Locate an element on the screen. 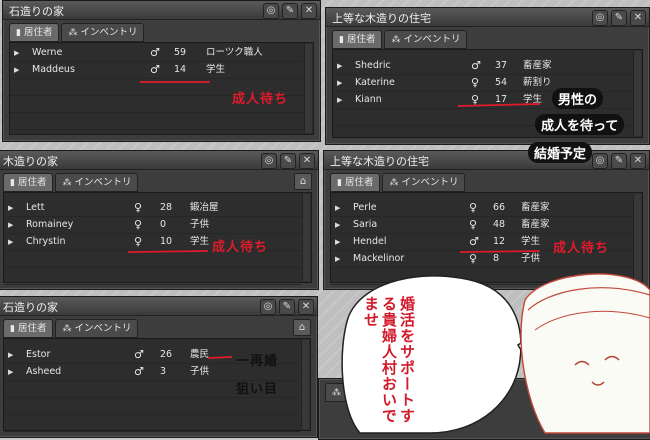 Image resolution: width=650 pixels, height=440 pixels. annotation-male: 男性の is located at coordinates (578, 98).